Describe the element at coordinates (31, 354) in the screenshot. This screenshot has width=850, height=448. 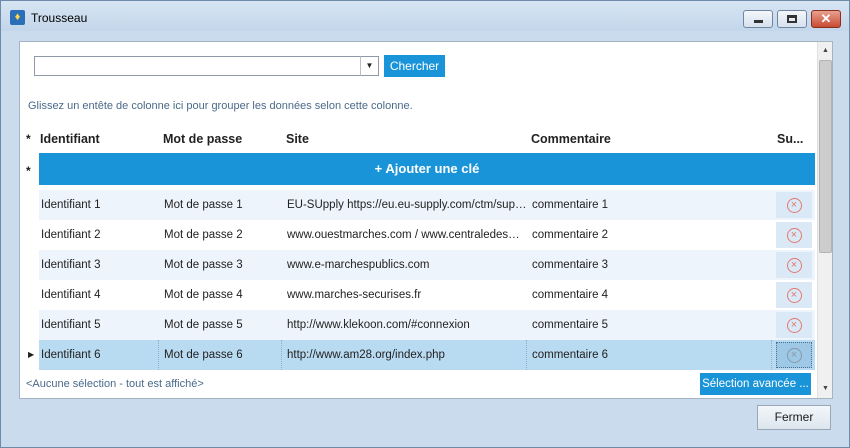
I see `current-row-pointer-icon: ▶` at that location.